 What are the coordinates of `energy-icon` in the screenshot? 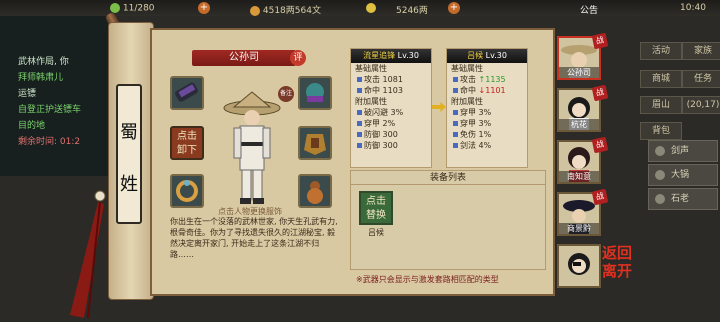 It's located at (115, 8).